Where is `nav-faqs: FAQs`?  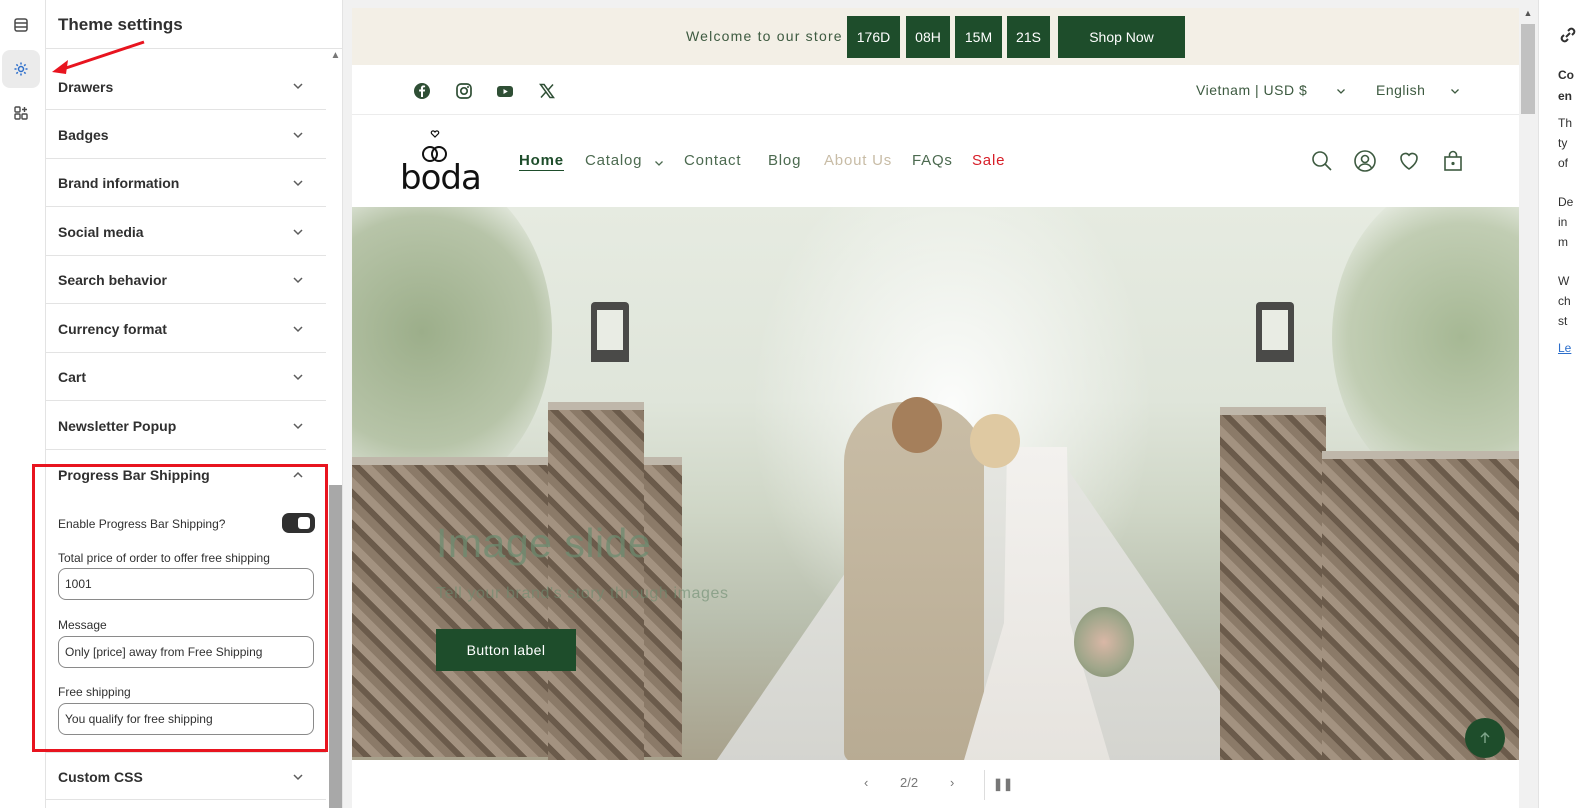
nav-faqs: FAQs is located at coordinates (932, 160).